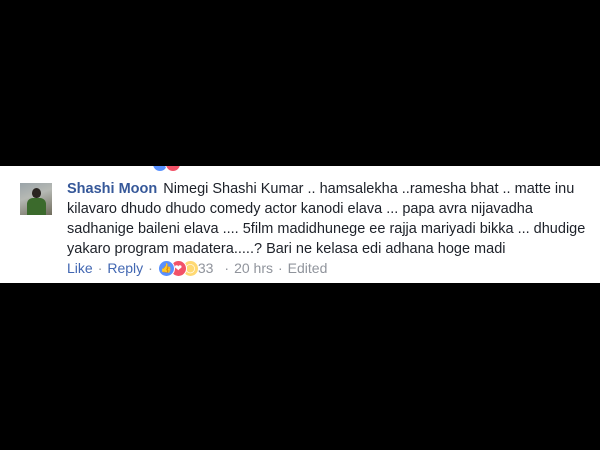 This screenshot has width=600, height=450. I want to click on comment-author-link: Shashi Moon, so click(112, 189).